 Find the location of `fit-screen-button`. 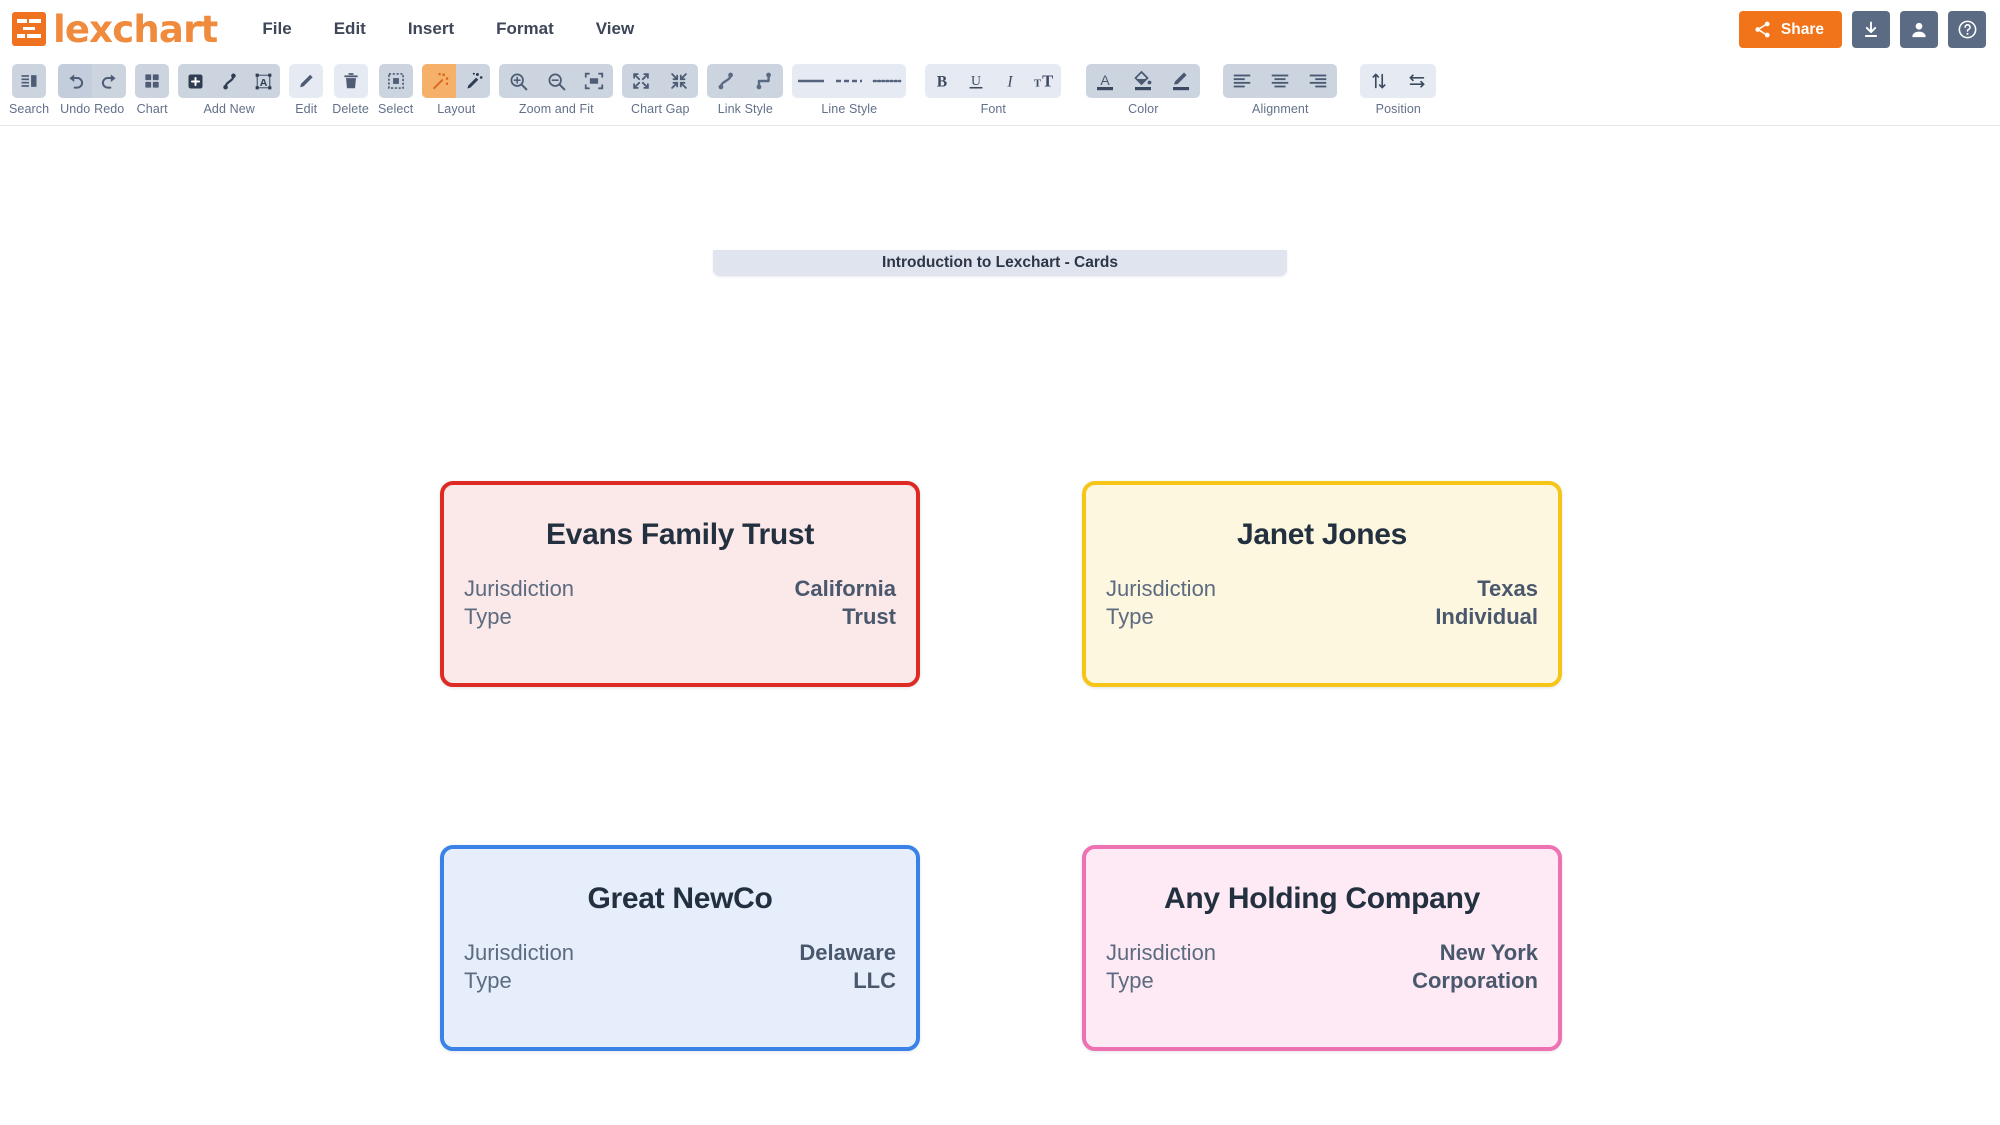

fit-screen-button is located at coordinates (594, 81).